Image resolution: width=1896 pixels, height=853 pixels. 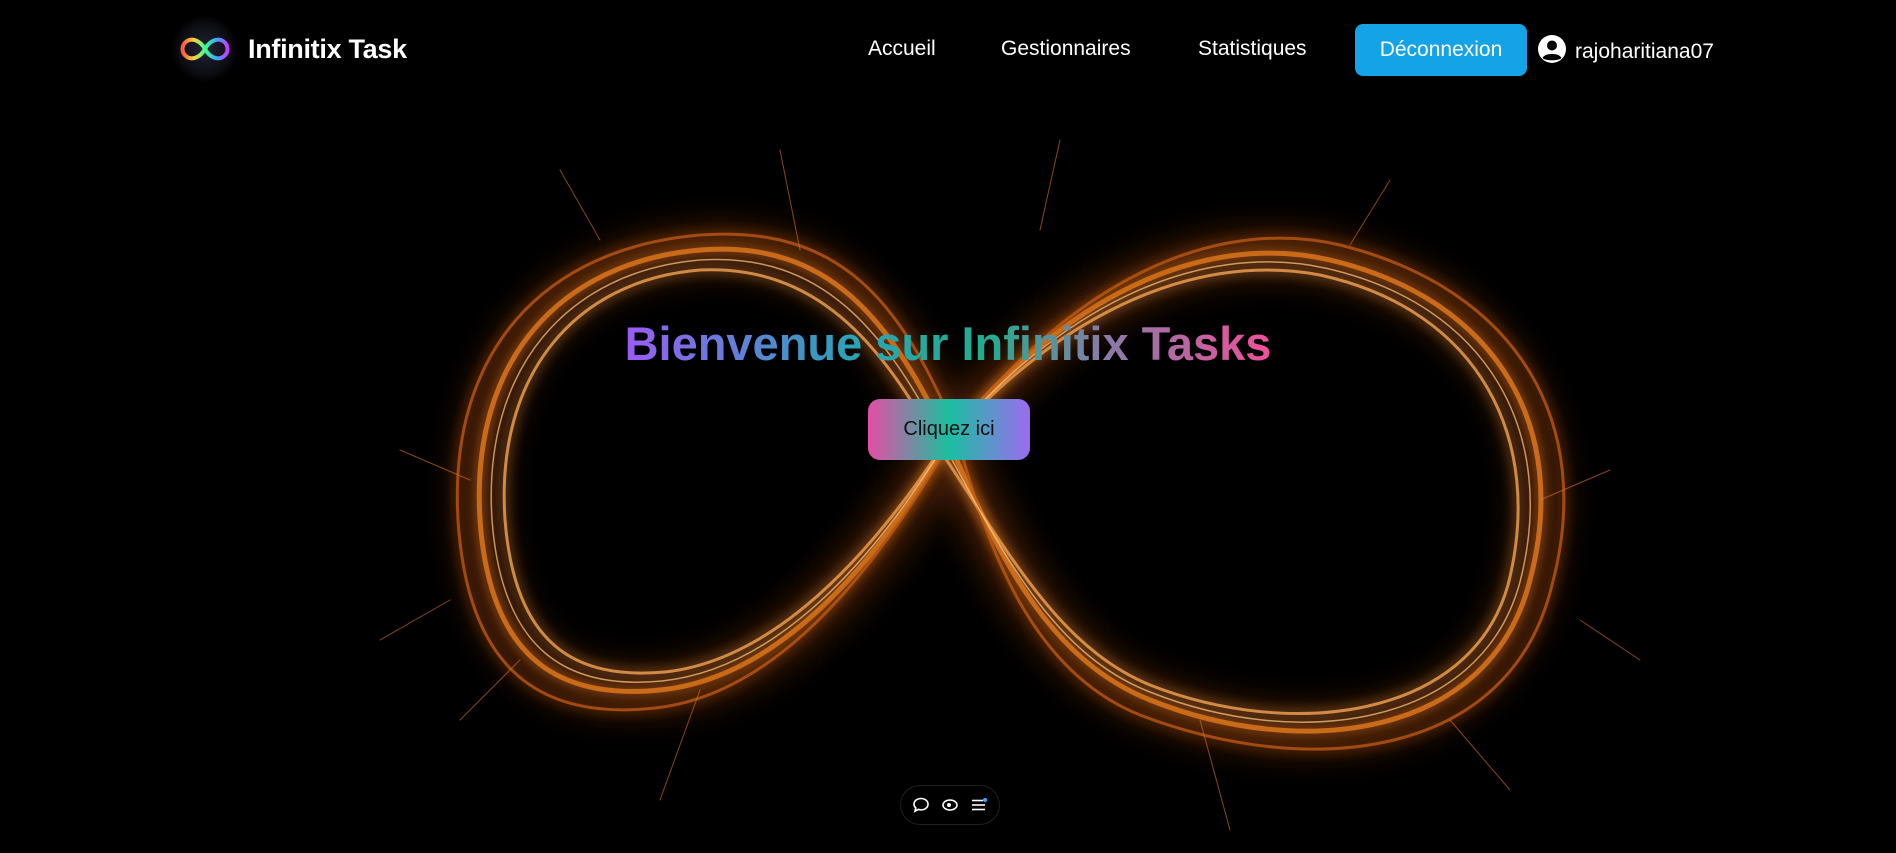 I want to click on comment-icon, so click(x=921, y=805).